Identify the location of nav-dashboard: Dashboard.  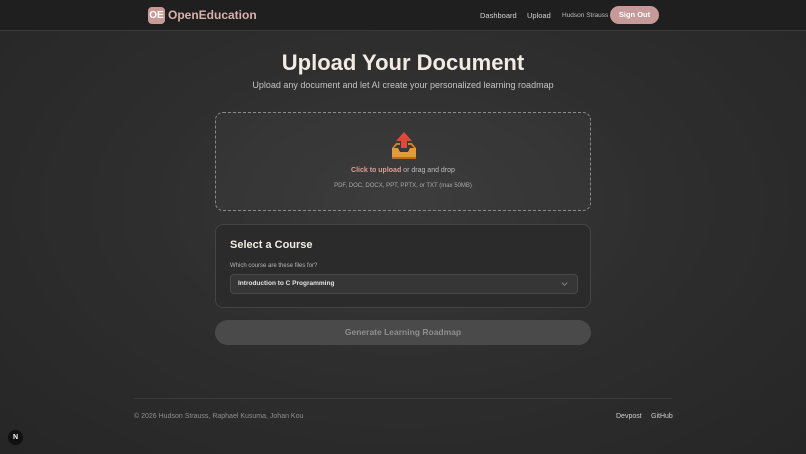
(498, 15).